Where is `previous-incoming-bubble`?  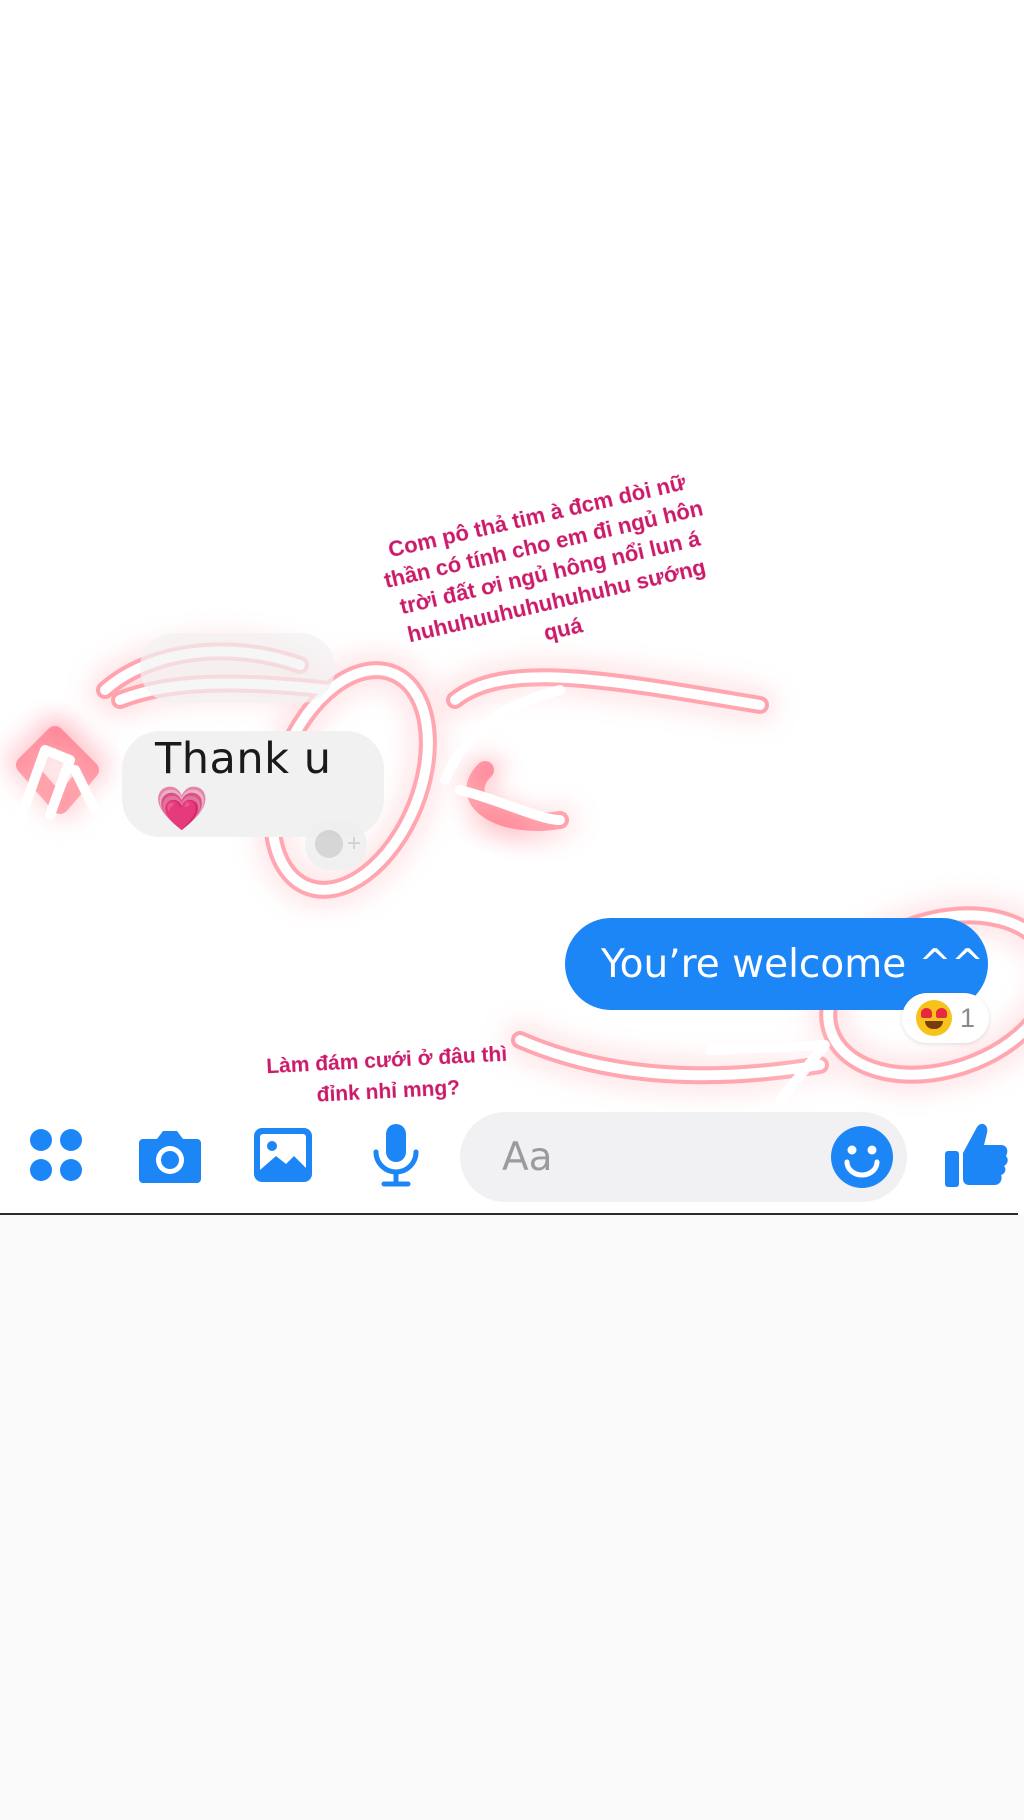 previous-incoming-bubble is located at coordinates (237, 668).